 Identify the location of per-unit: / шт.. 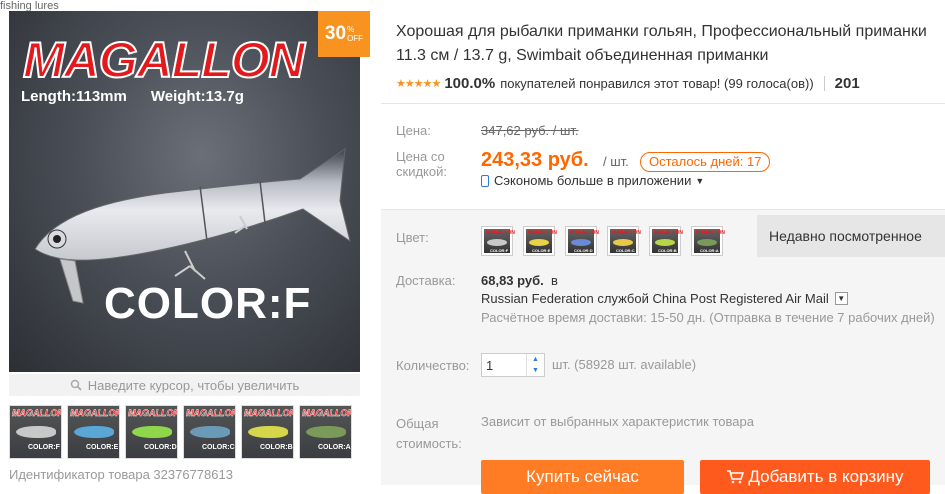
(616, 161).